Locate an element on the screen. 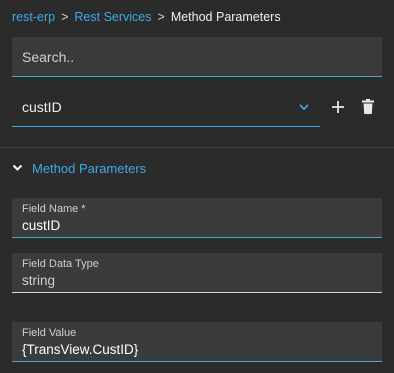 The width and height of the screenshot is (394, 373). field-name-label: Field Name * is located at coordinates (54, 209).